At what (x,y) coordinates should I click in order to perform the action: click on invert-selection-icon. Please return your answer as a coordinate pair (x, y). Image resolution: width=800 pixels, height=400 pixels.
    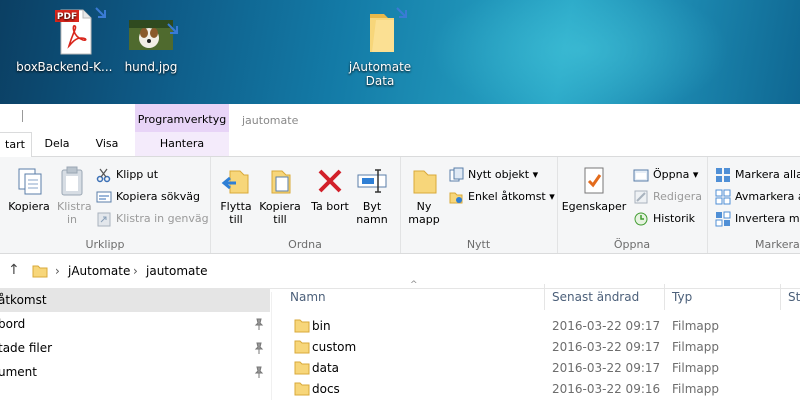
    Looking at the image, I should click on (723, 219).